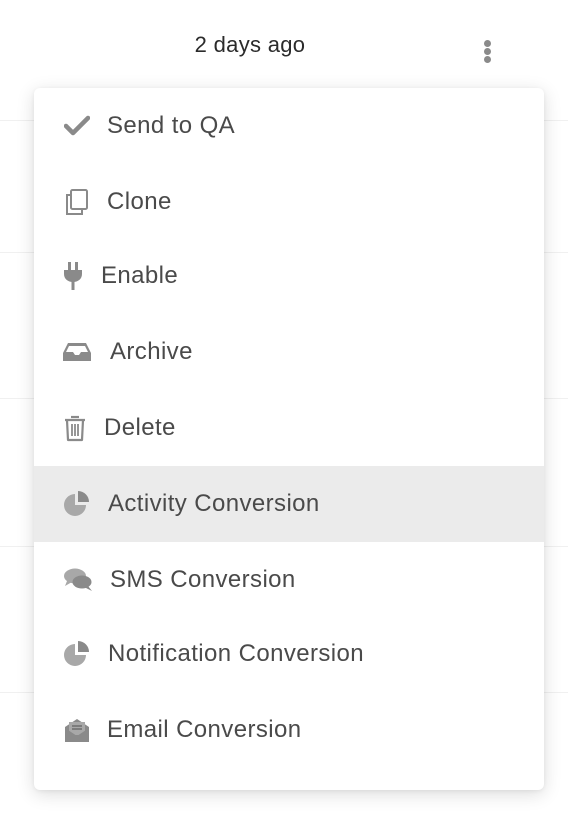 The image size is (568, 816). What do you see at coordinates (289, 202) in the screenshot?
I see `menu-item-clone: Clone` at bounding box center [289, 202].